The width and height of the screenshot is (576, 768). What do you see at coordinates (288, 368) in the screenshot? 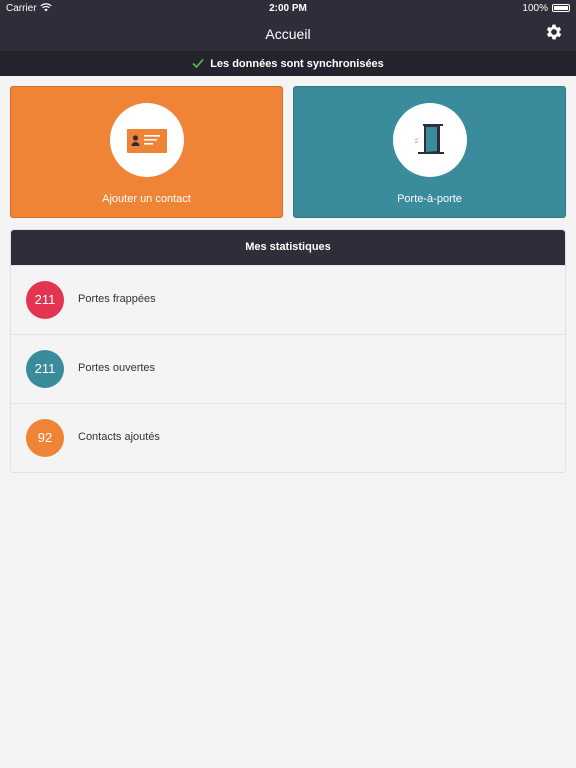
I see `stat-row-doors-opened: 211 Portes ouvertes` at bounding box center [288, 368].